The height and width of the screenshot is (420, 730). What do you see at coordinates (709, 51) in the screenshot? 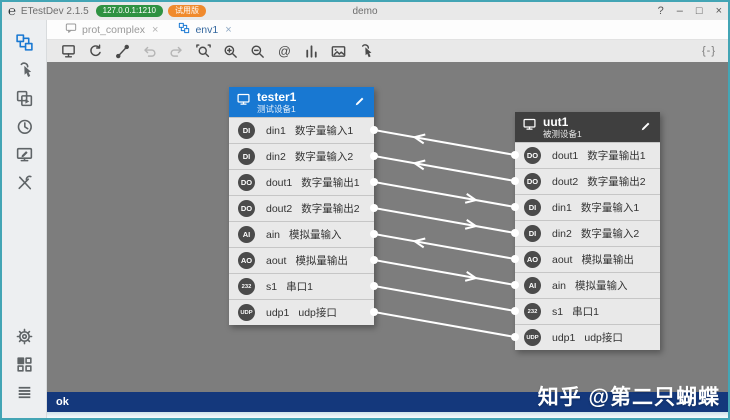
I see `code-braces-button: {-}` at bounding box center [709, 51].